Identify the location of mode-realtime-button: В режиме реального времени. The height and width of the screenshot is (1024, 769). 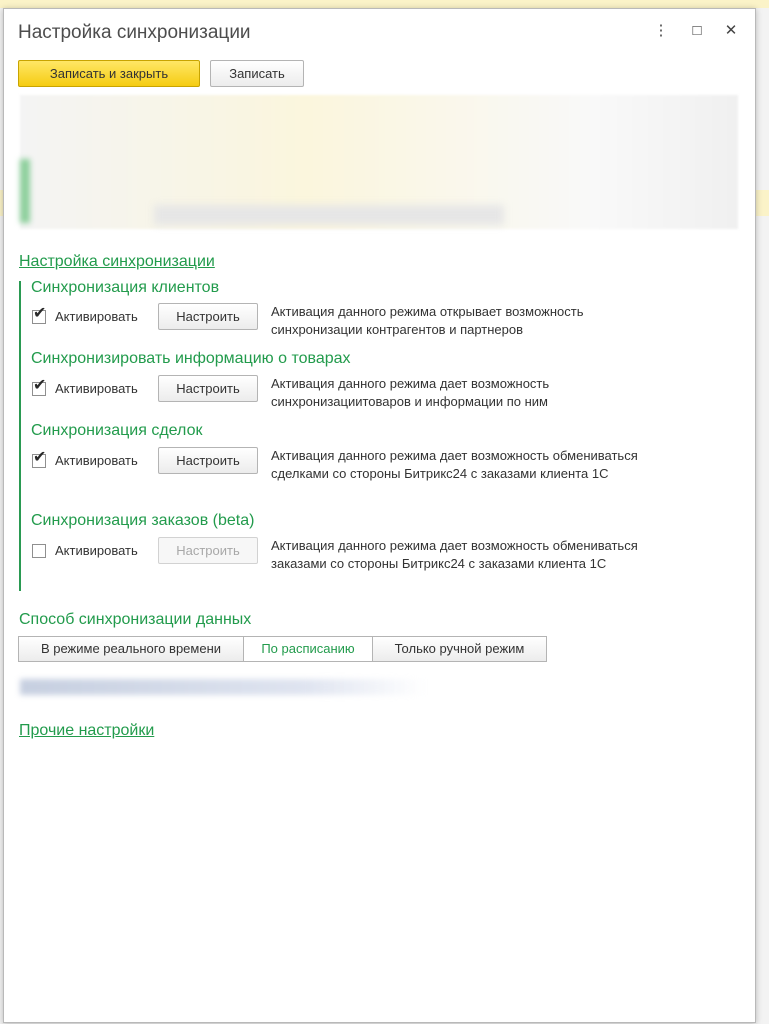
(131, 649).